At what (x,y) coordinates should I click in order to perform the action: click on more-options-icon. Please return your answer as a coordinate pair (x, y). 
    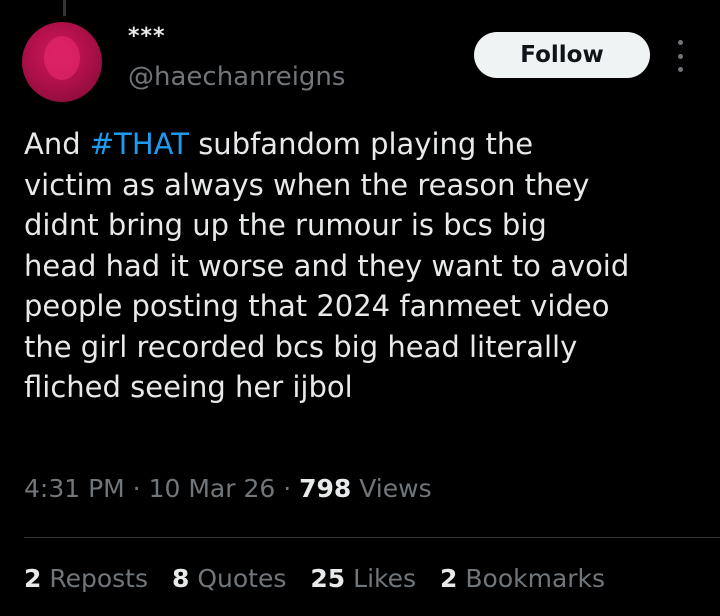
    Looking at the image, I should click on (680, 56).